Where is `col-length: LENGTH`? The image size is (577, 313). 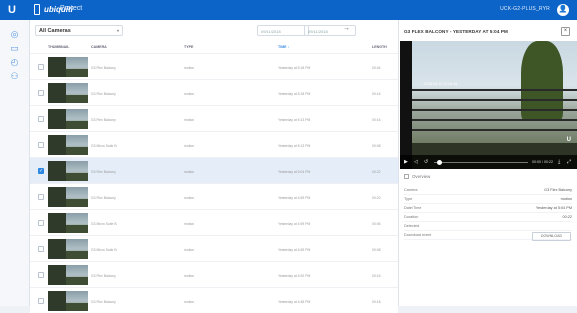
col-length: LENGTH is located at coordinates (379, 47).